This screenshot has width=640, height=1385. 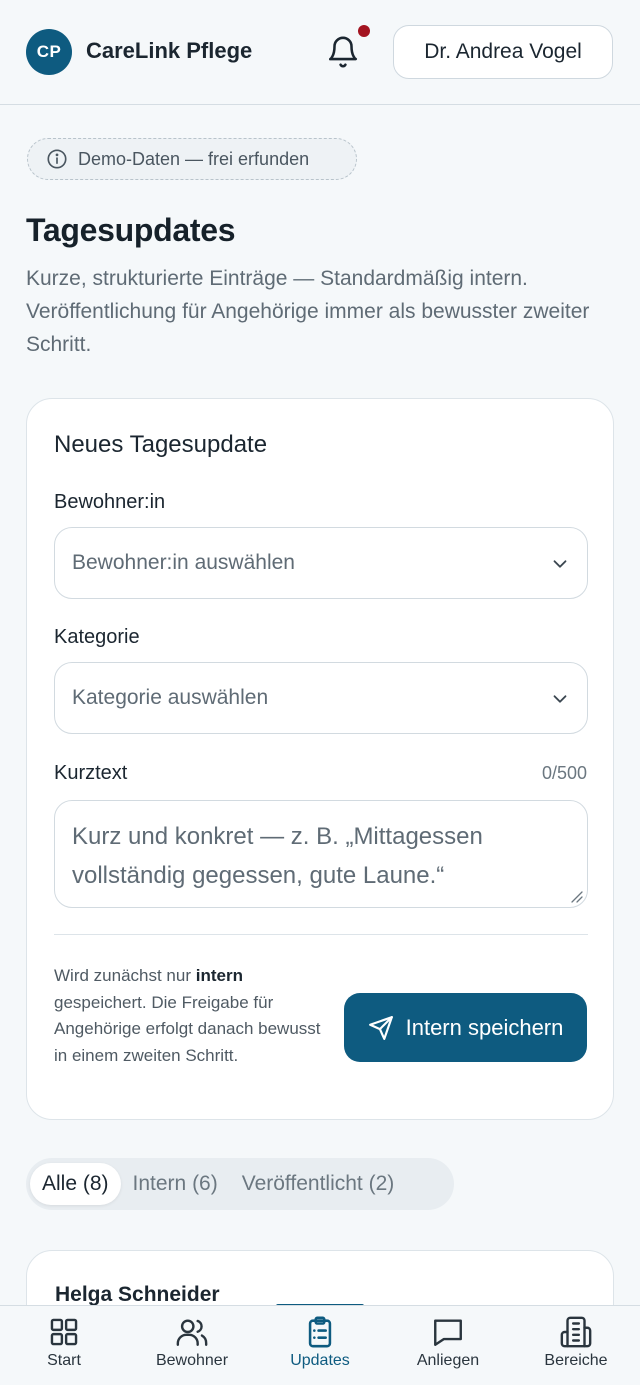 I want to click on nav-start: Start, so click(x=64, y=1345).